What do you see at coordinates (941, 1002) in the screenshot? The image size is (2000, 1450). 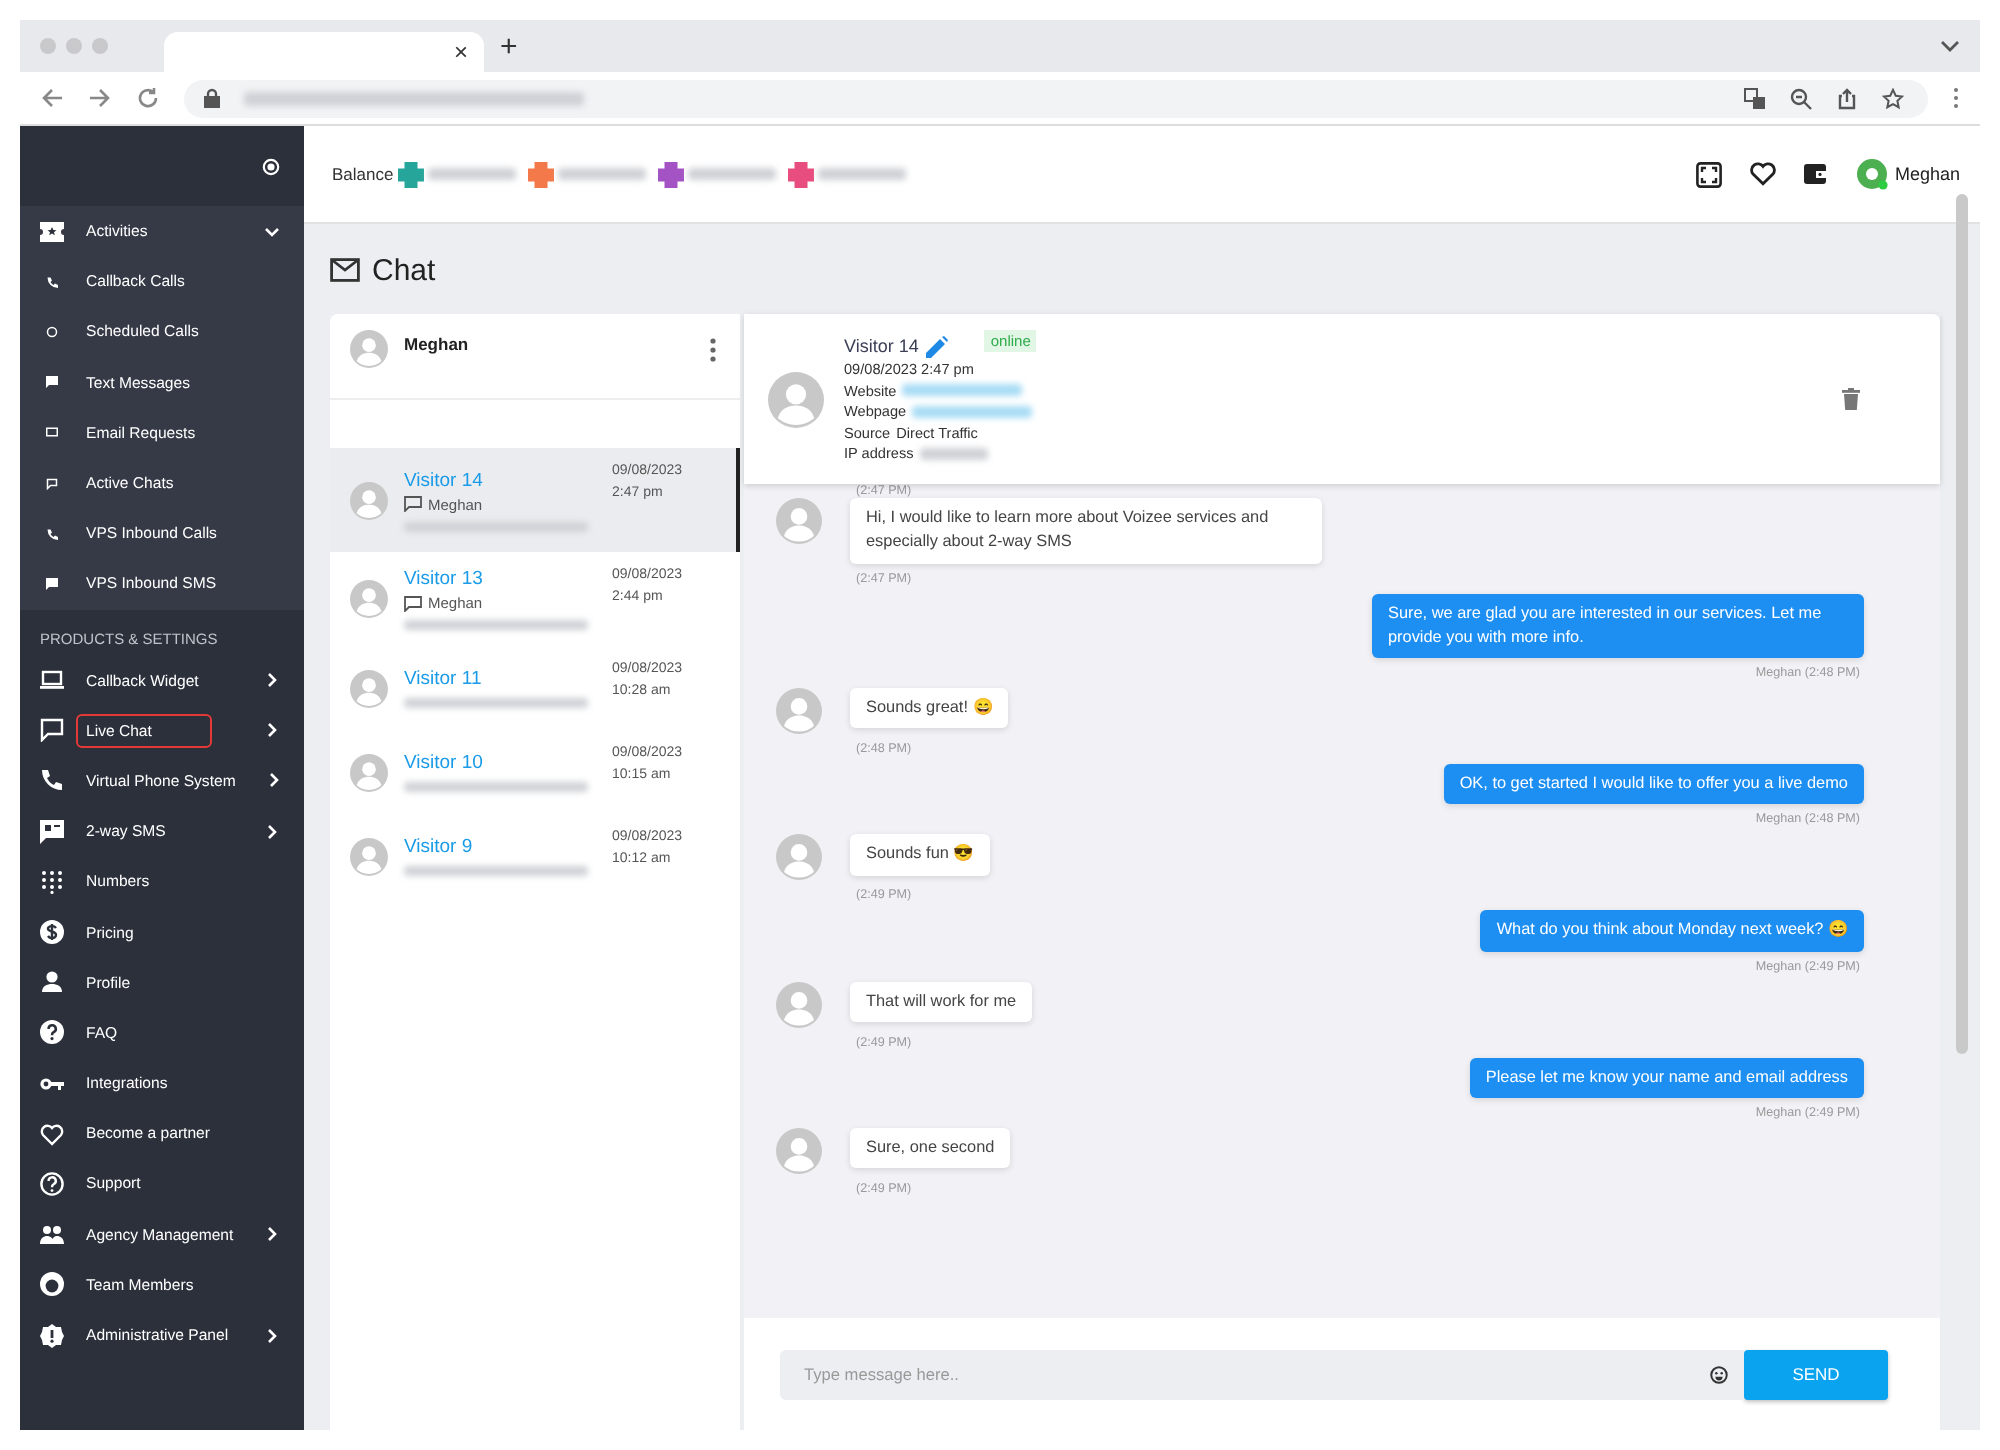 I see `message-bubble: That will work for me` at bounding box center [941, 1002].